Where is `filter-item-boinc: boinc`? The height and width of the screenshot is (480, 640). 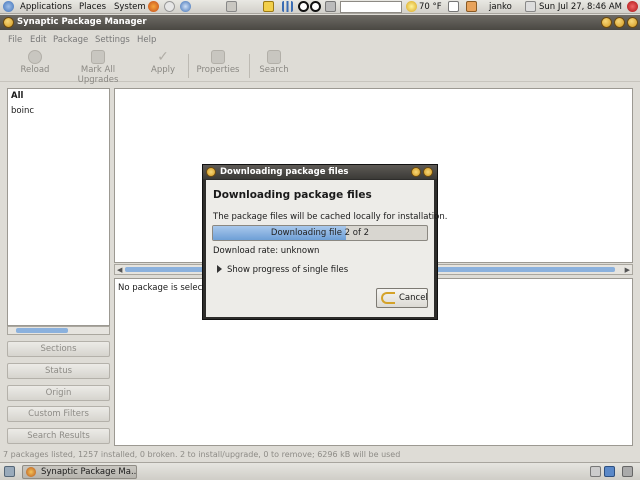 filter-item-boinc: boinc is located at coordinates (22, 111).